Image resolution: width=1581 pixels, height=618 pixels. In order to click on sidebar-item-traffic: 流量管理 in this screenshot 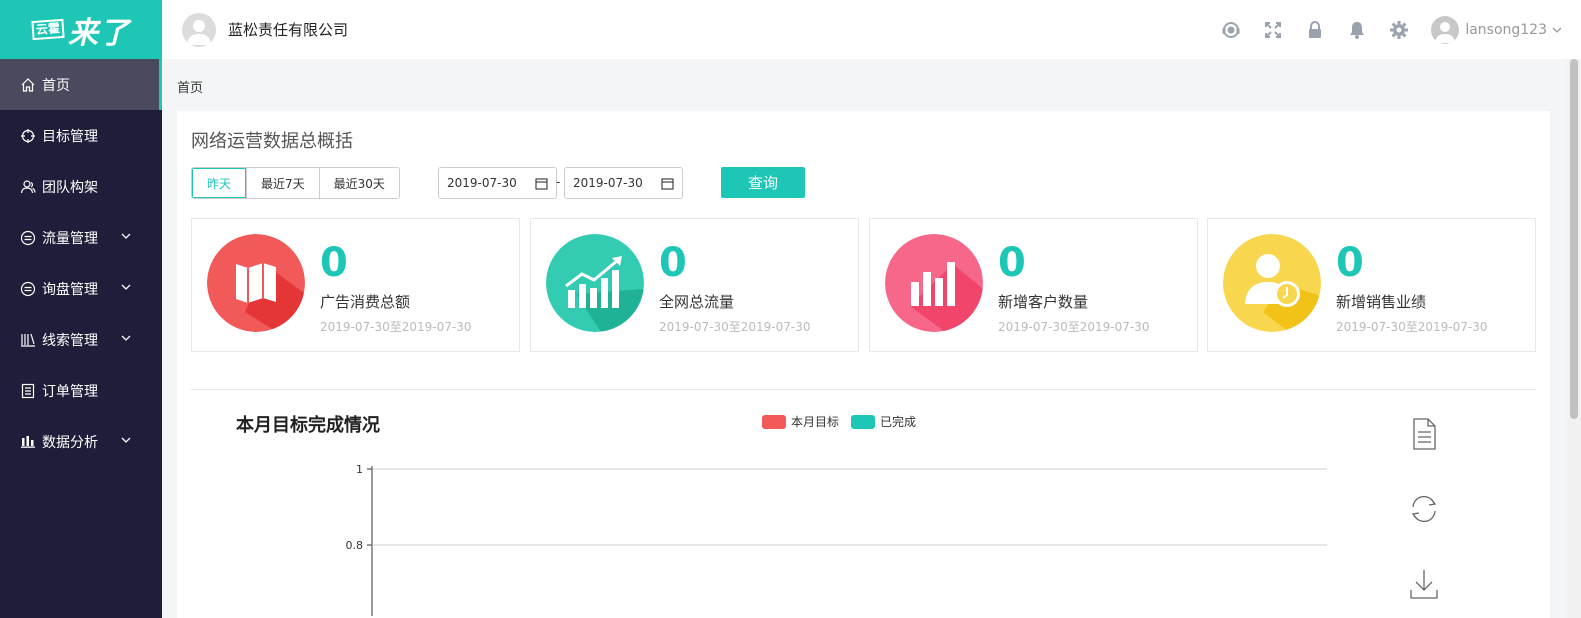, I will do `click(81, 237)`.